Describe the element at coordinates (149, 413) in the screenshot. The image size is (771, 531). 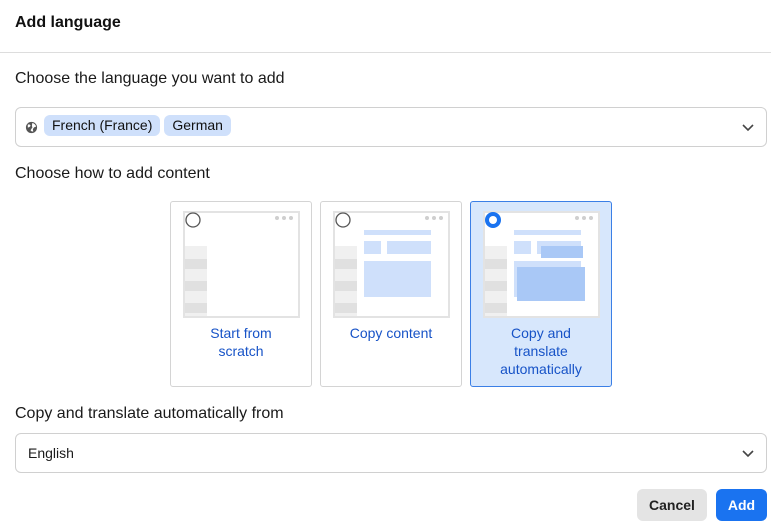
I see `source-language-label: Copy and translate automatically from` at that location.